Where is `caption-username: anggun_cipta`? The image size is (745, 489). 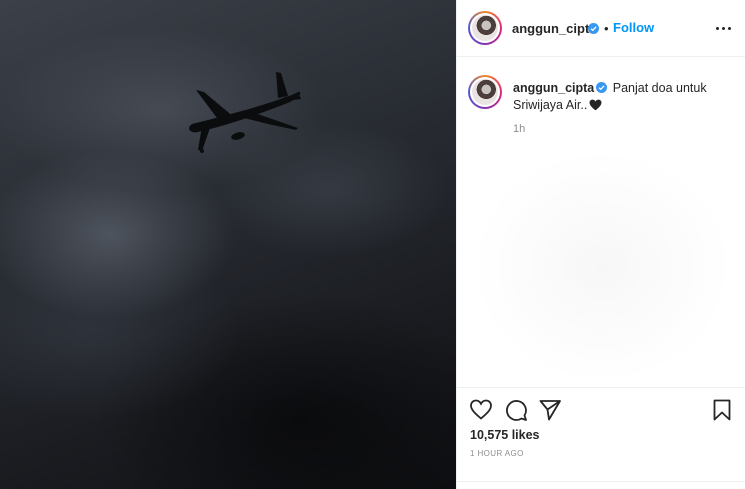
caption-username: anggun_cipta is located at coordinates (553, 88).